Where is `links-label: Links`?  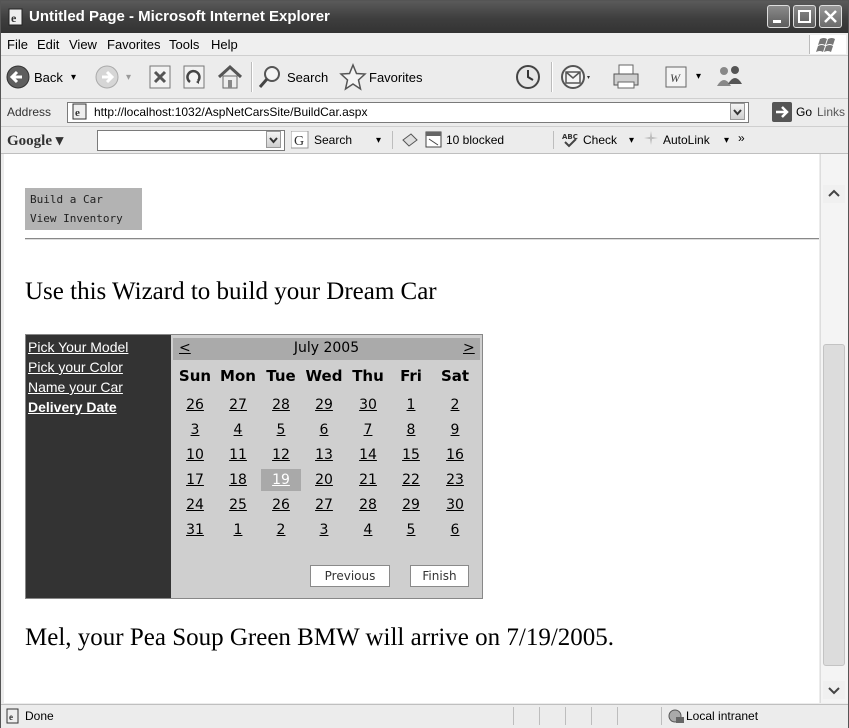
links-label: Links is located at coordinates (831, 112).